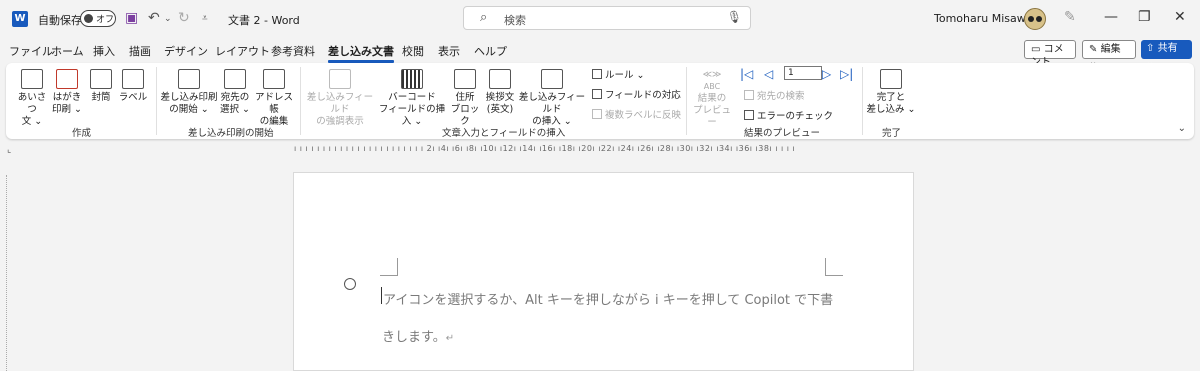  Describe the element at coordinates (749, 115) in the screenshot. I see `check-errors-icon` at that location.